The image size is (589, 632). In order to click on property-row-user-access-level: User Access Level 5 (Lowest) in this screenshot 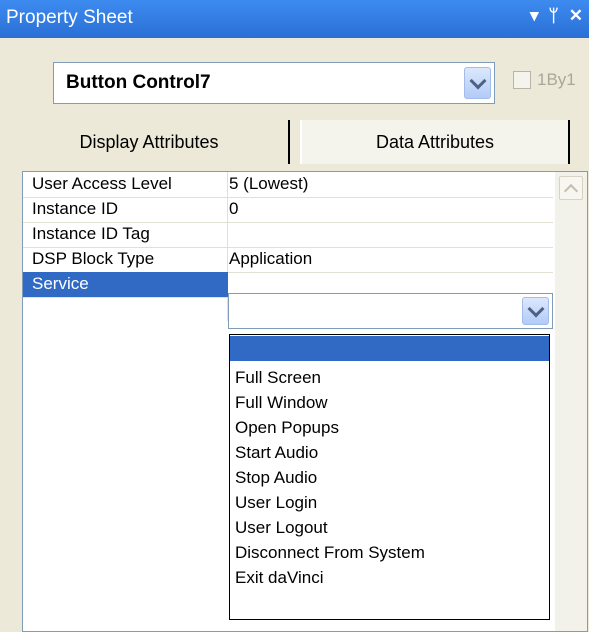, I will do `click(288, 185)`.